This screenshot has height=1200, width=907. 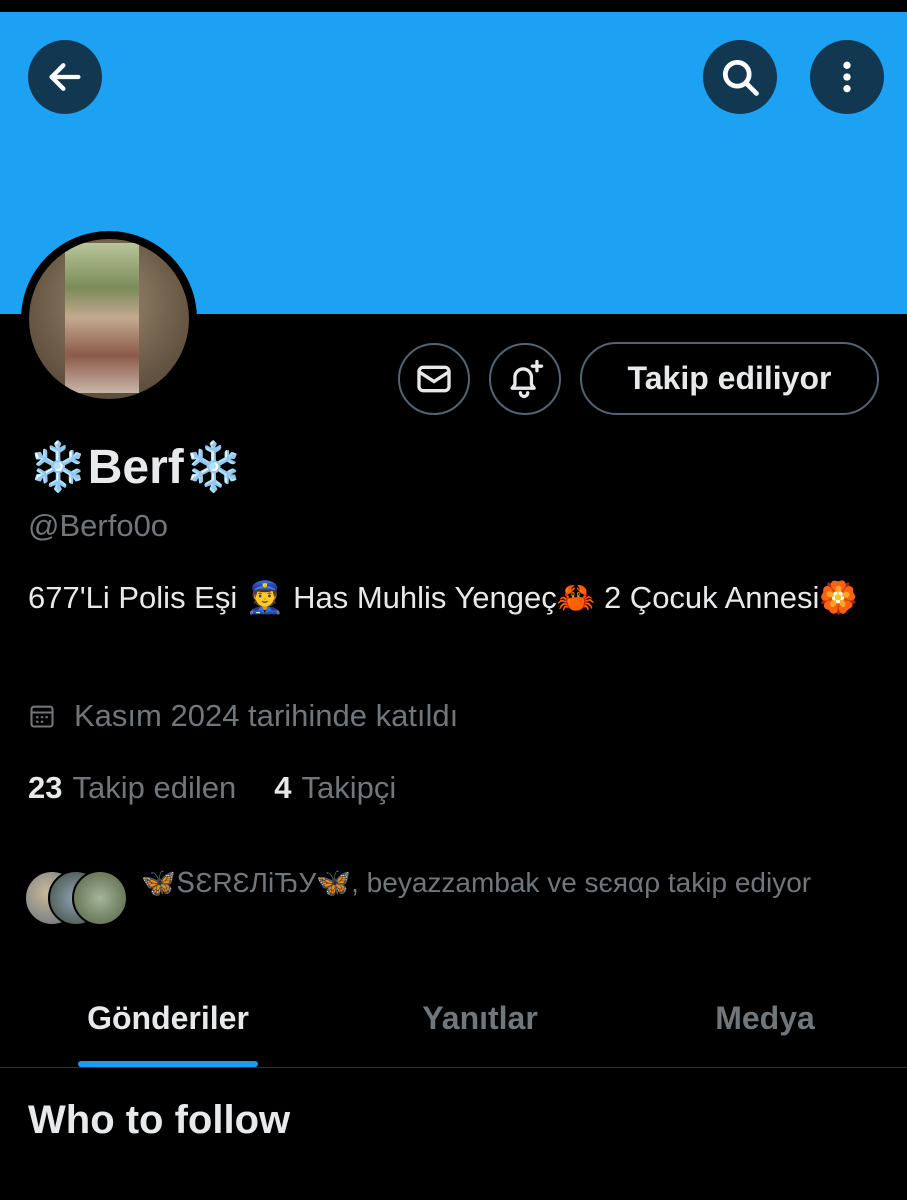 What do you see at coordinates (349, 787) in the screenshot?
I see `followers-label: Takipçi` at bounding box center [349, 787].